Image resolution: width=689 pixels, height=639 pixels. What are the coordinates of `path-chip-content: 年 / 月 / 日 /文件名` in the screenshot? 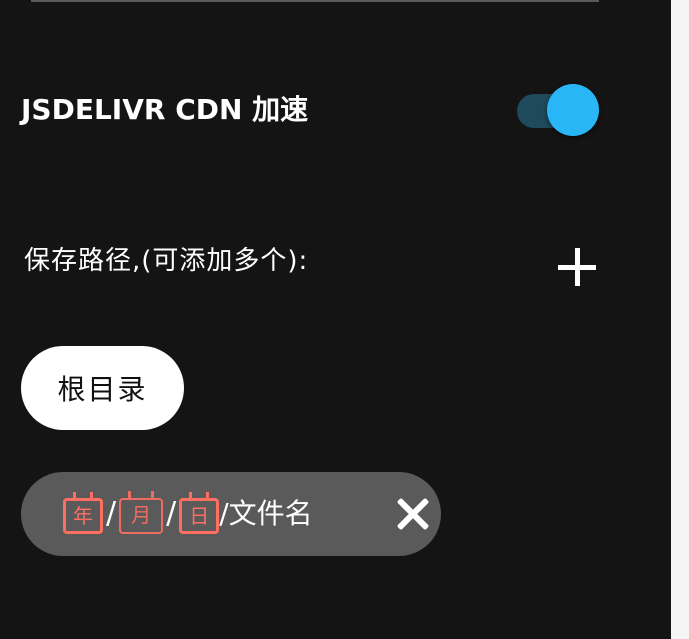 It's located at (218, 514).